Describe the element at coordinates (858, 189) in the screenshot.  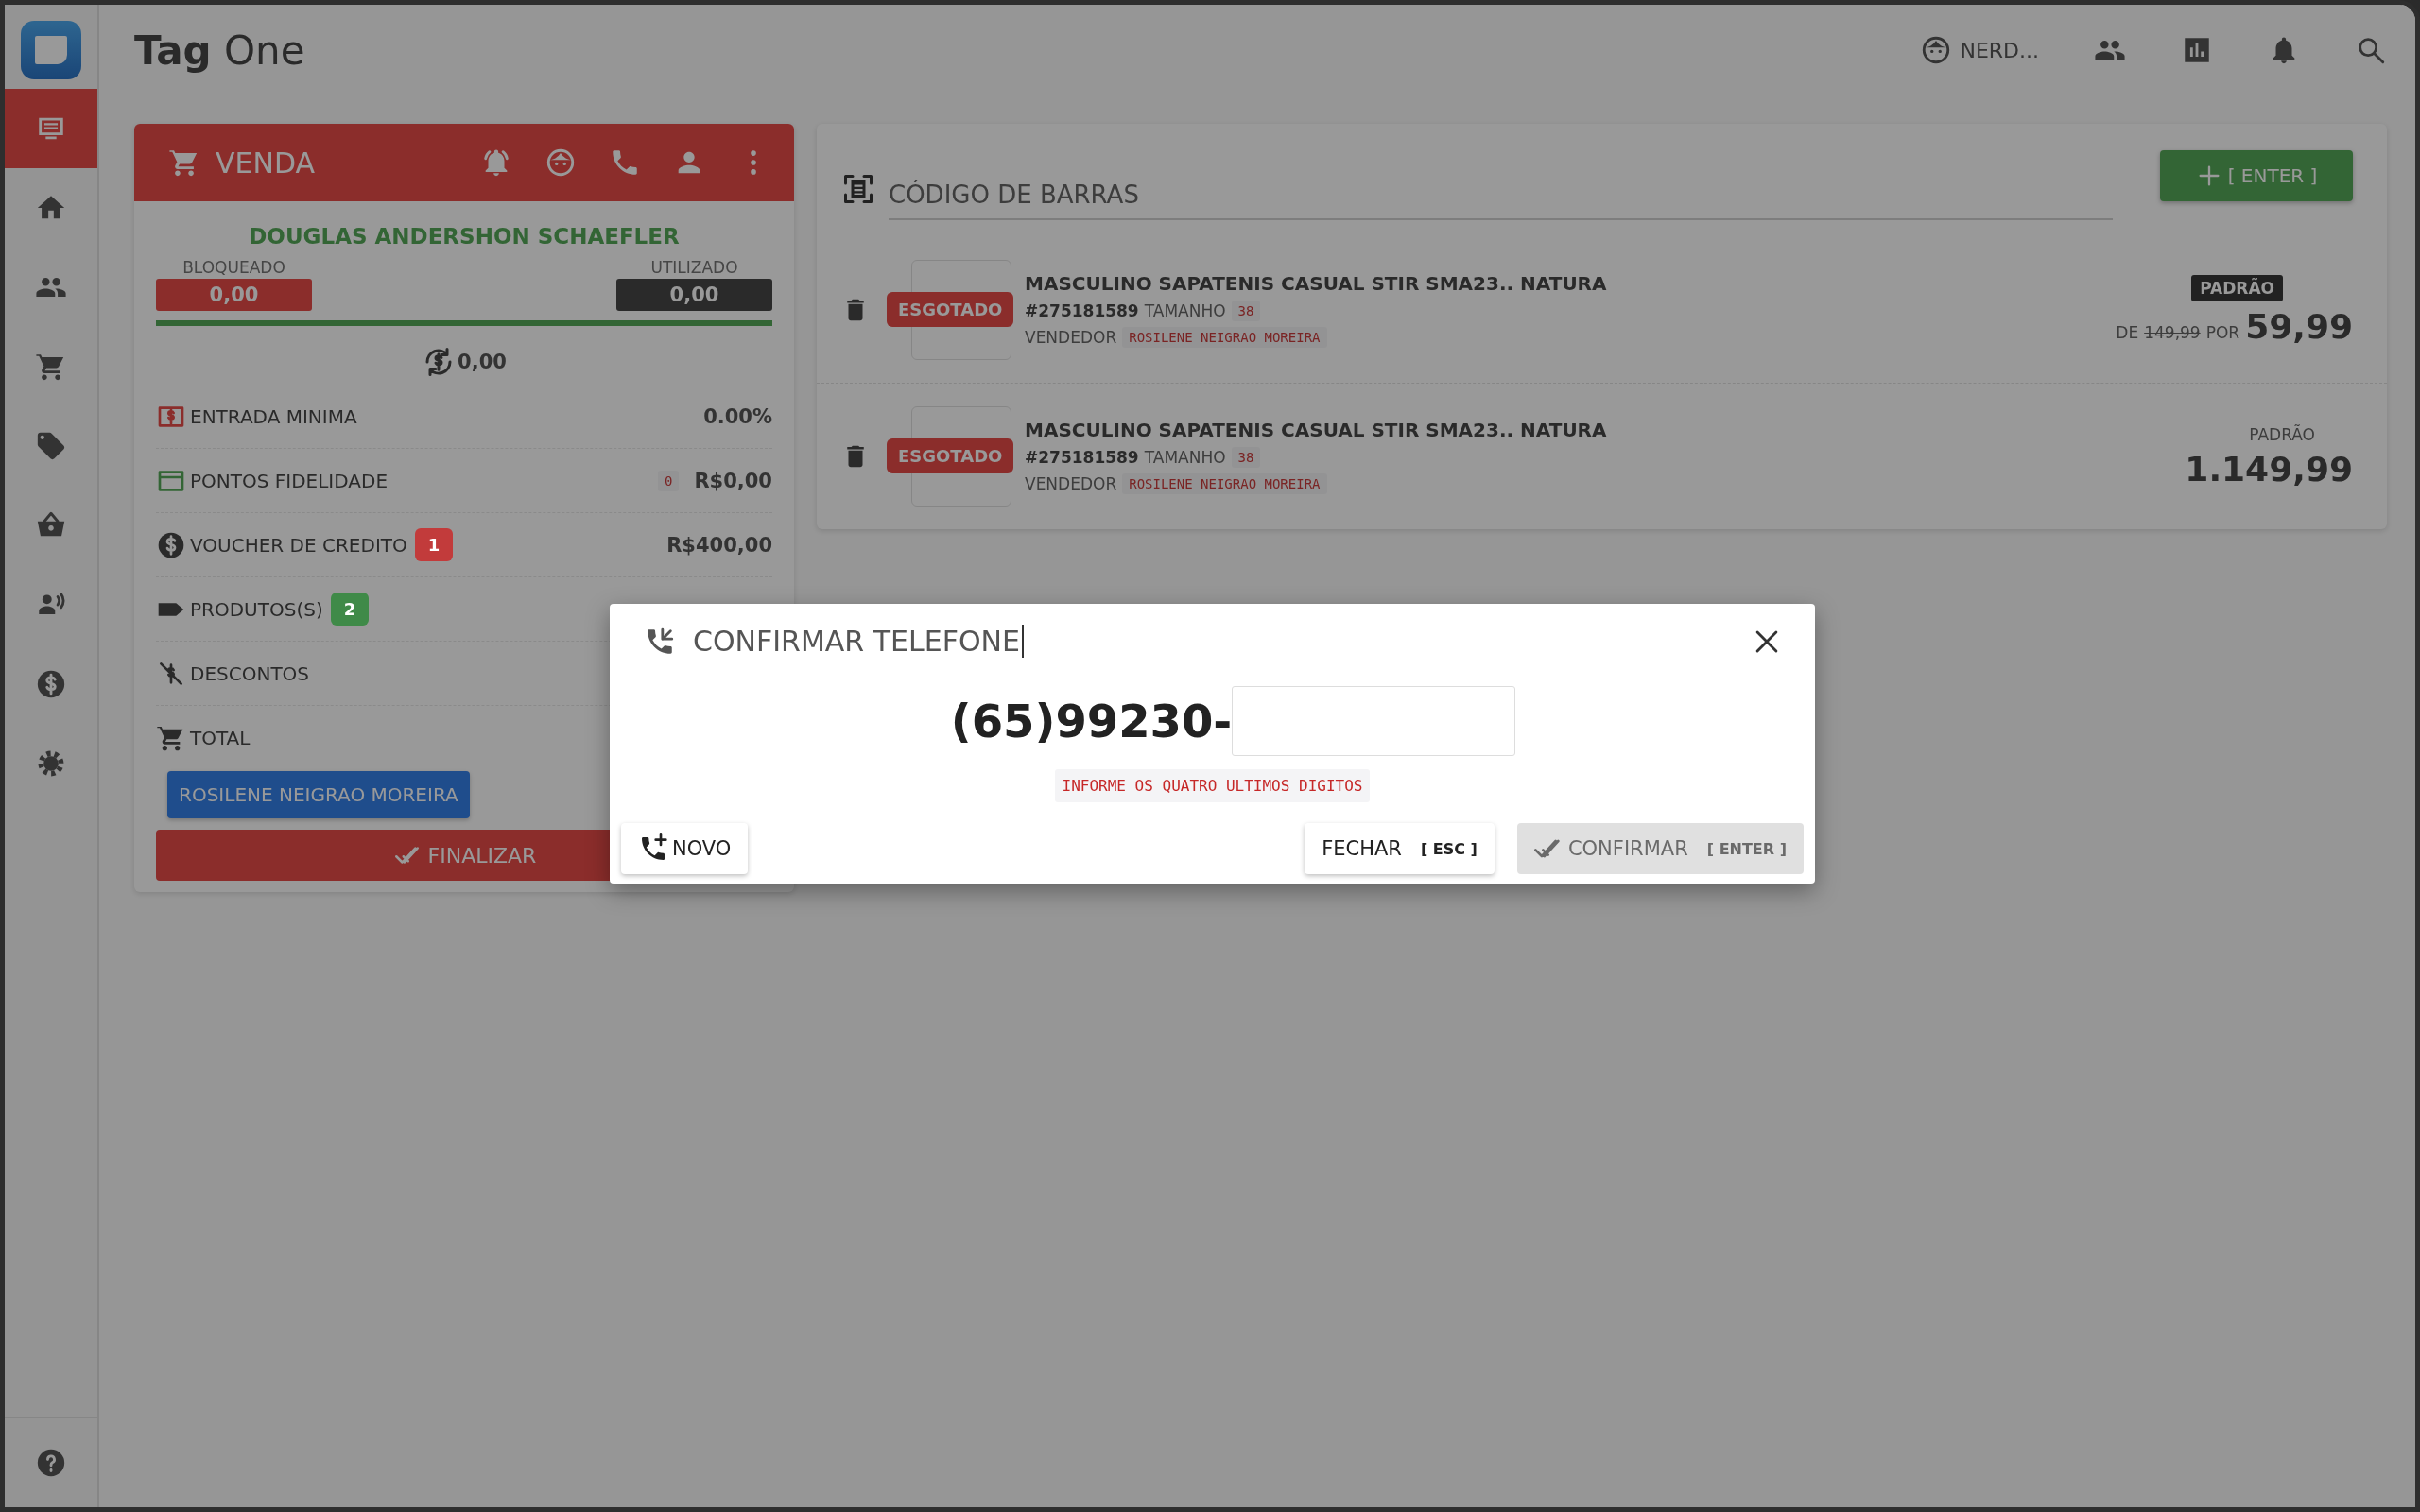
I see `barcode-scan-icon` at that location.